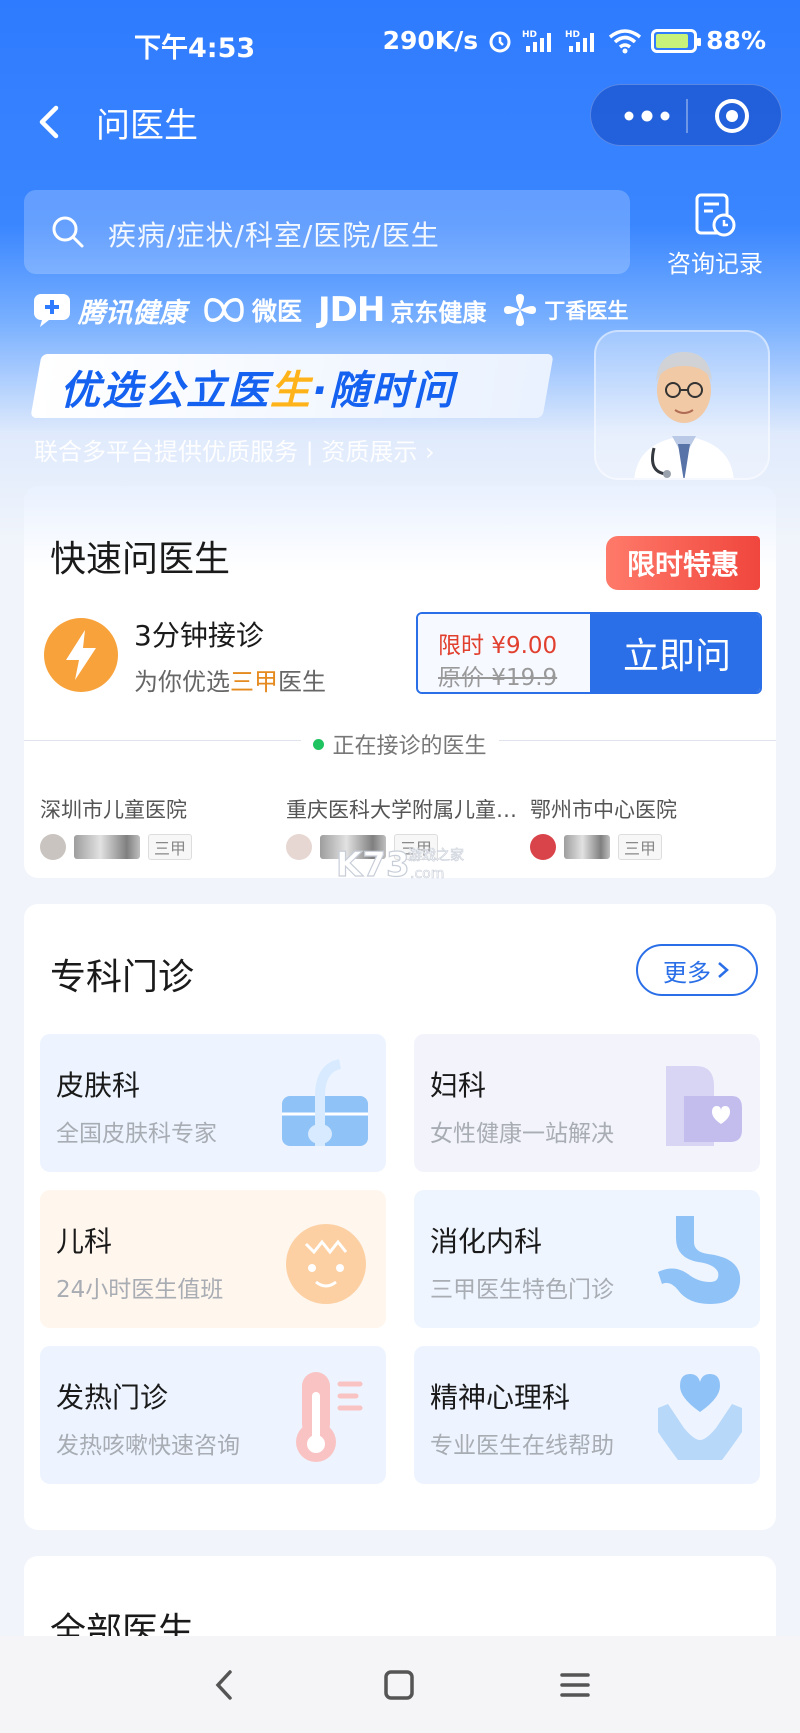 This screenshot has height=1733, width=800. What do you see at coordinates (326, 1264) in the screenshot?
I see `baby-face-icon` at bounding box center [326, 1264].